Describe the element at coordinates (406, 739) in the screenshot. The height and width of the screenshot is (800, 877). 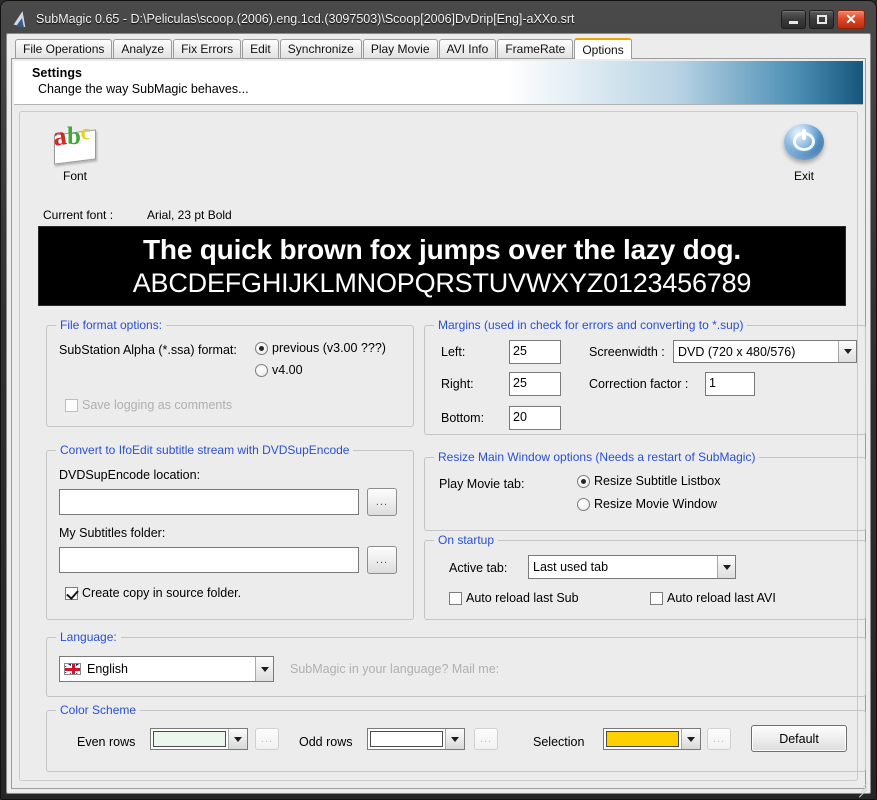
I see `odd-rows-swatch` at that location.